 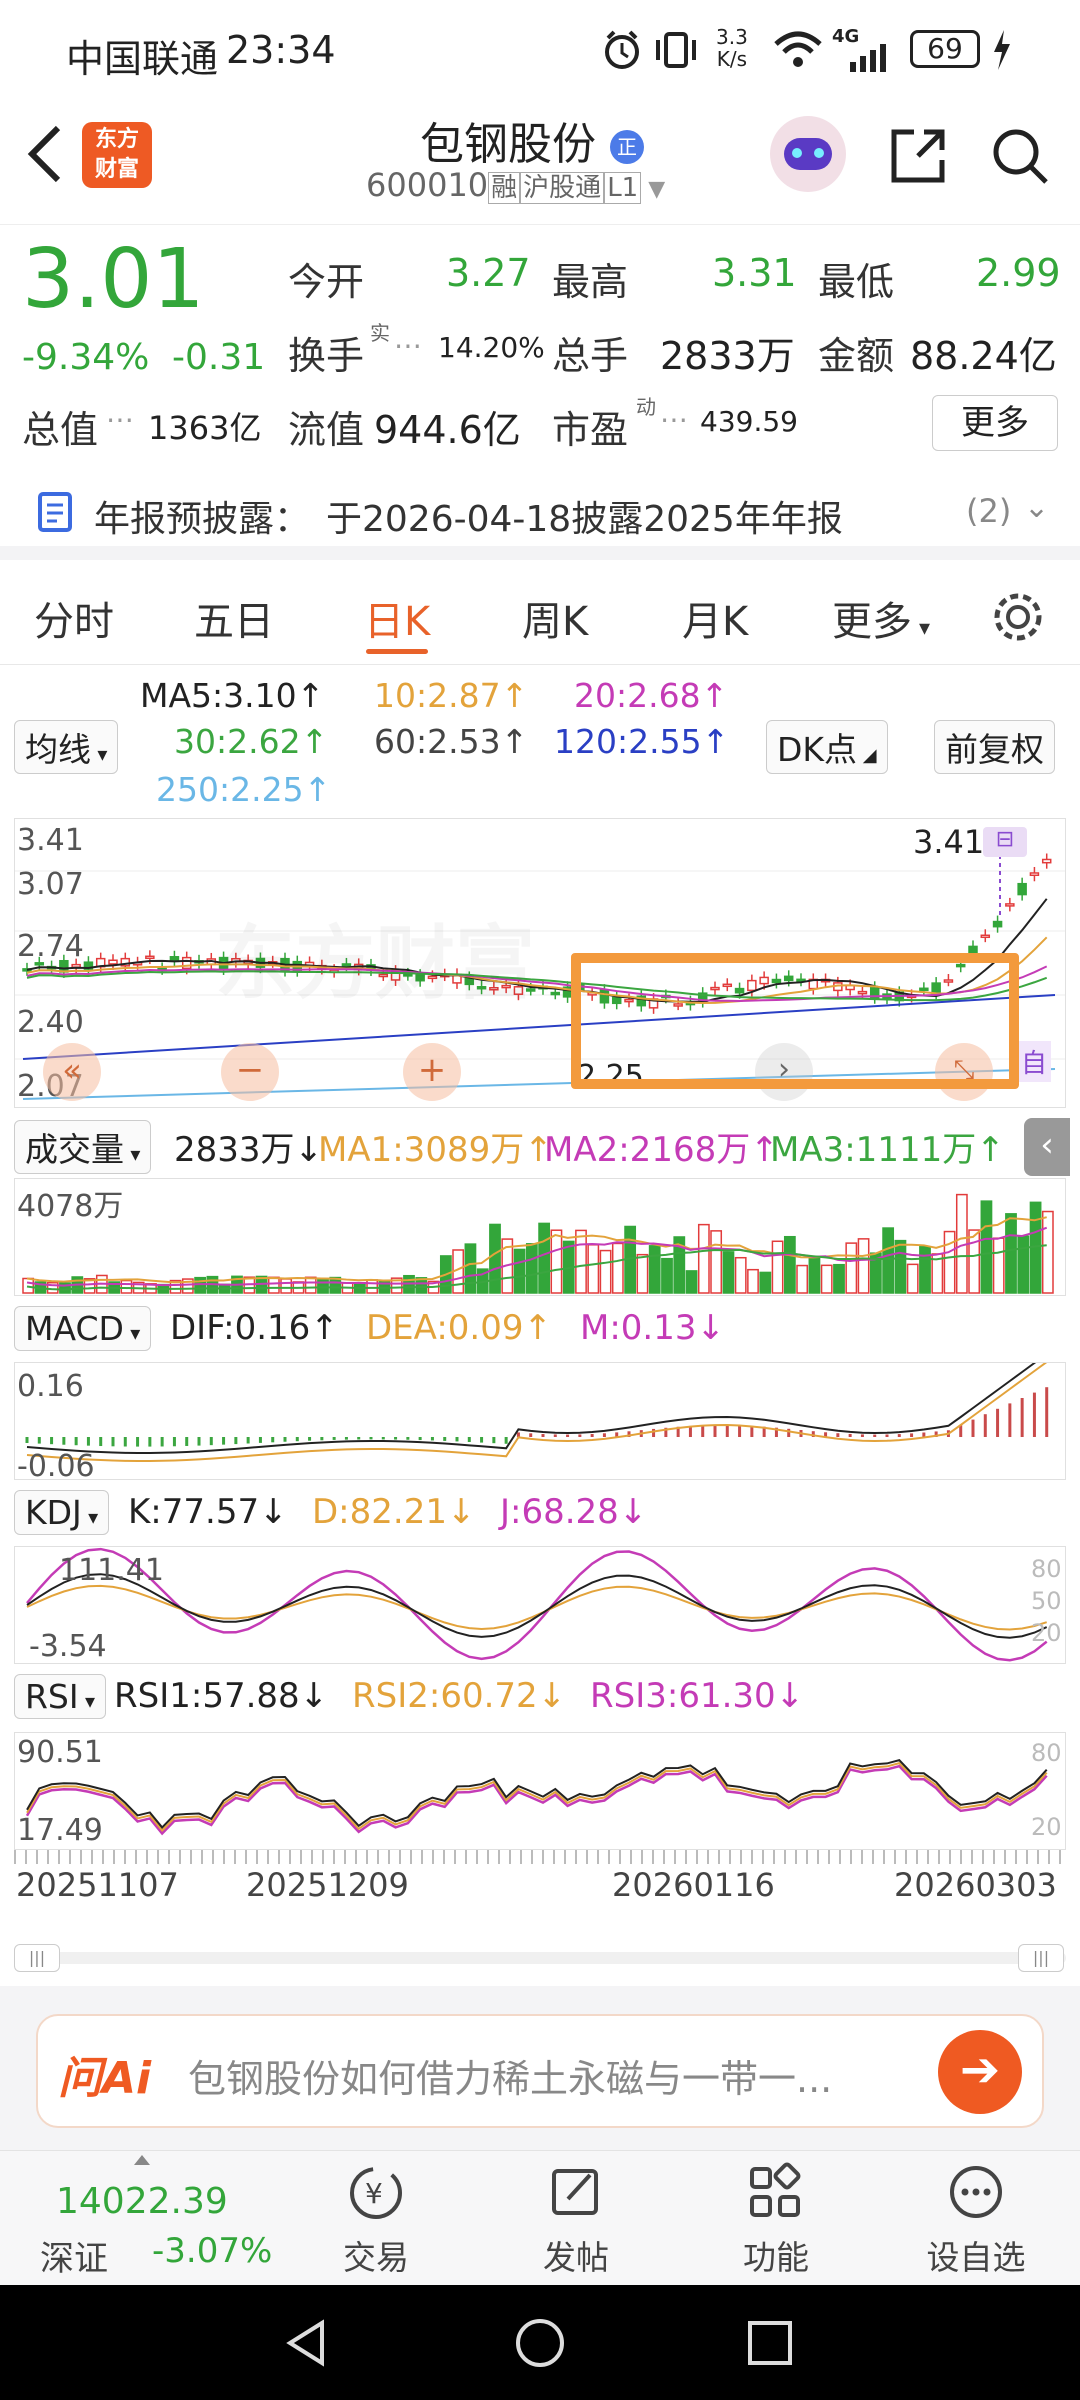 What do you see at coordinates (1041, 1958) in the screenshot?
I see `range-handle-right: |||` at bounding box center [1041, 1958].